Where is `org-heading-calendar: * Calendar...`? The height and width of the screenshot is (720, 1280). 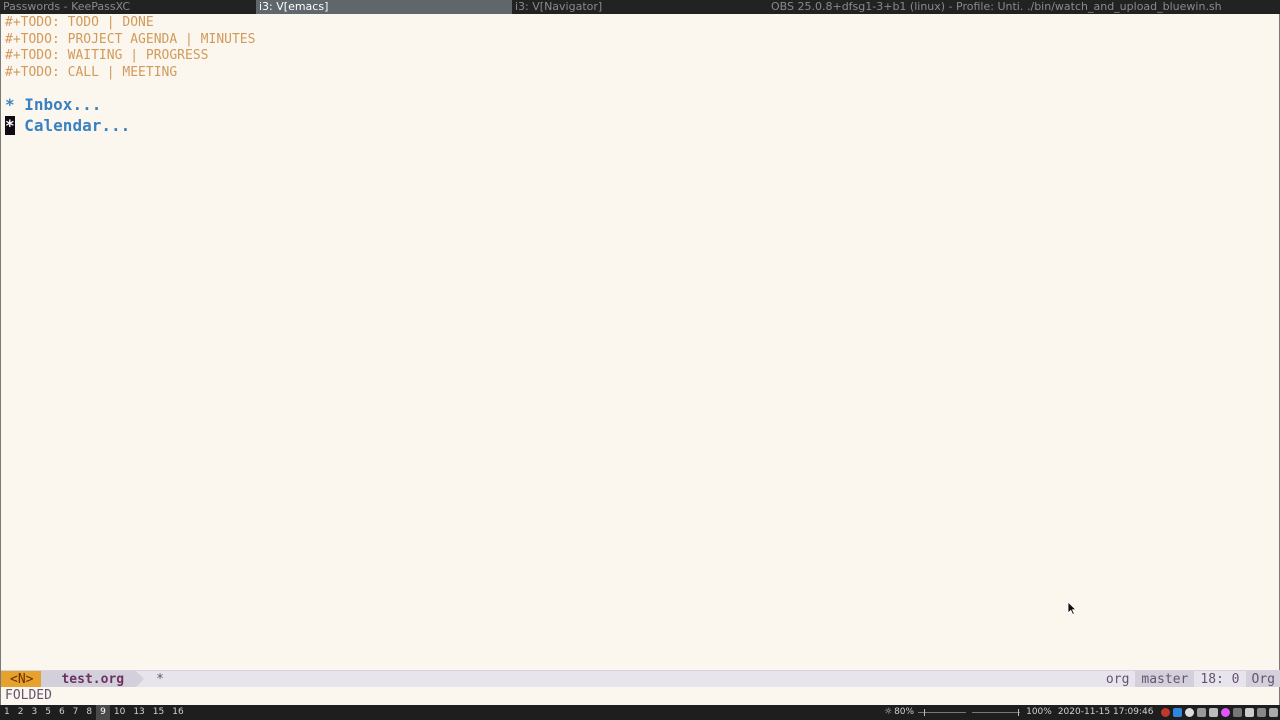
org-heading-calendar: * Calendar... is located at coordinates (642, 125).